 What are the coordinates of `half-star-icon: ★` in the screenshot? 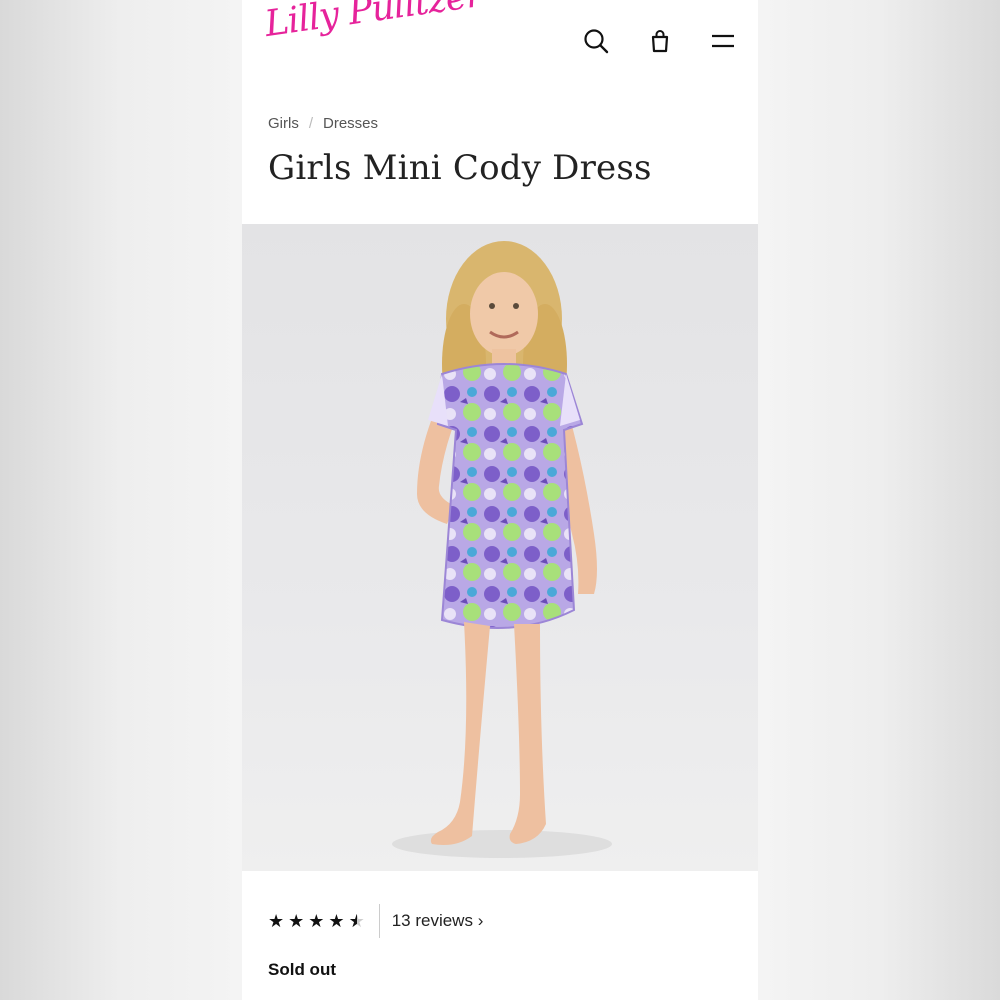 It's located at (357, 921).